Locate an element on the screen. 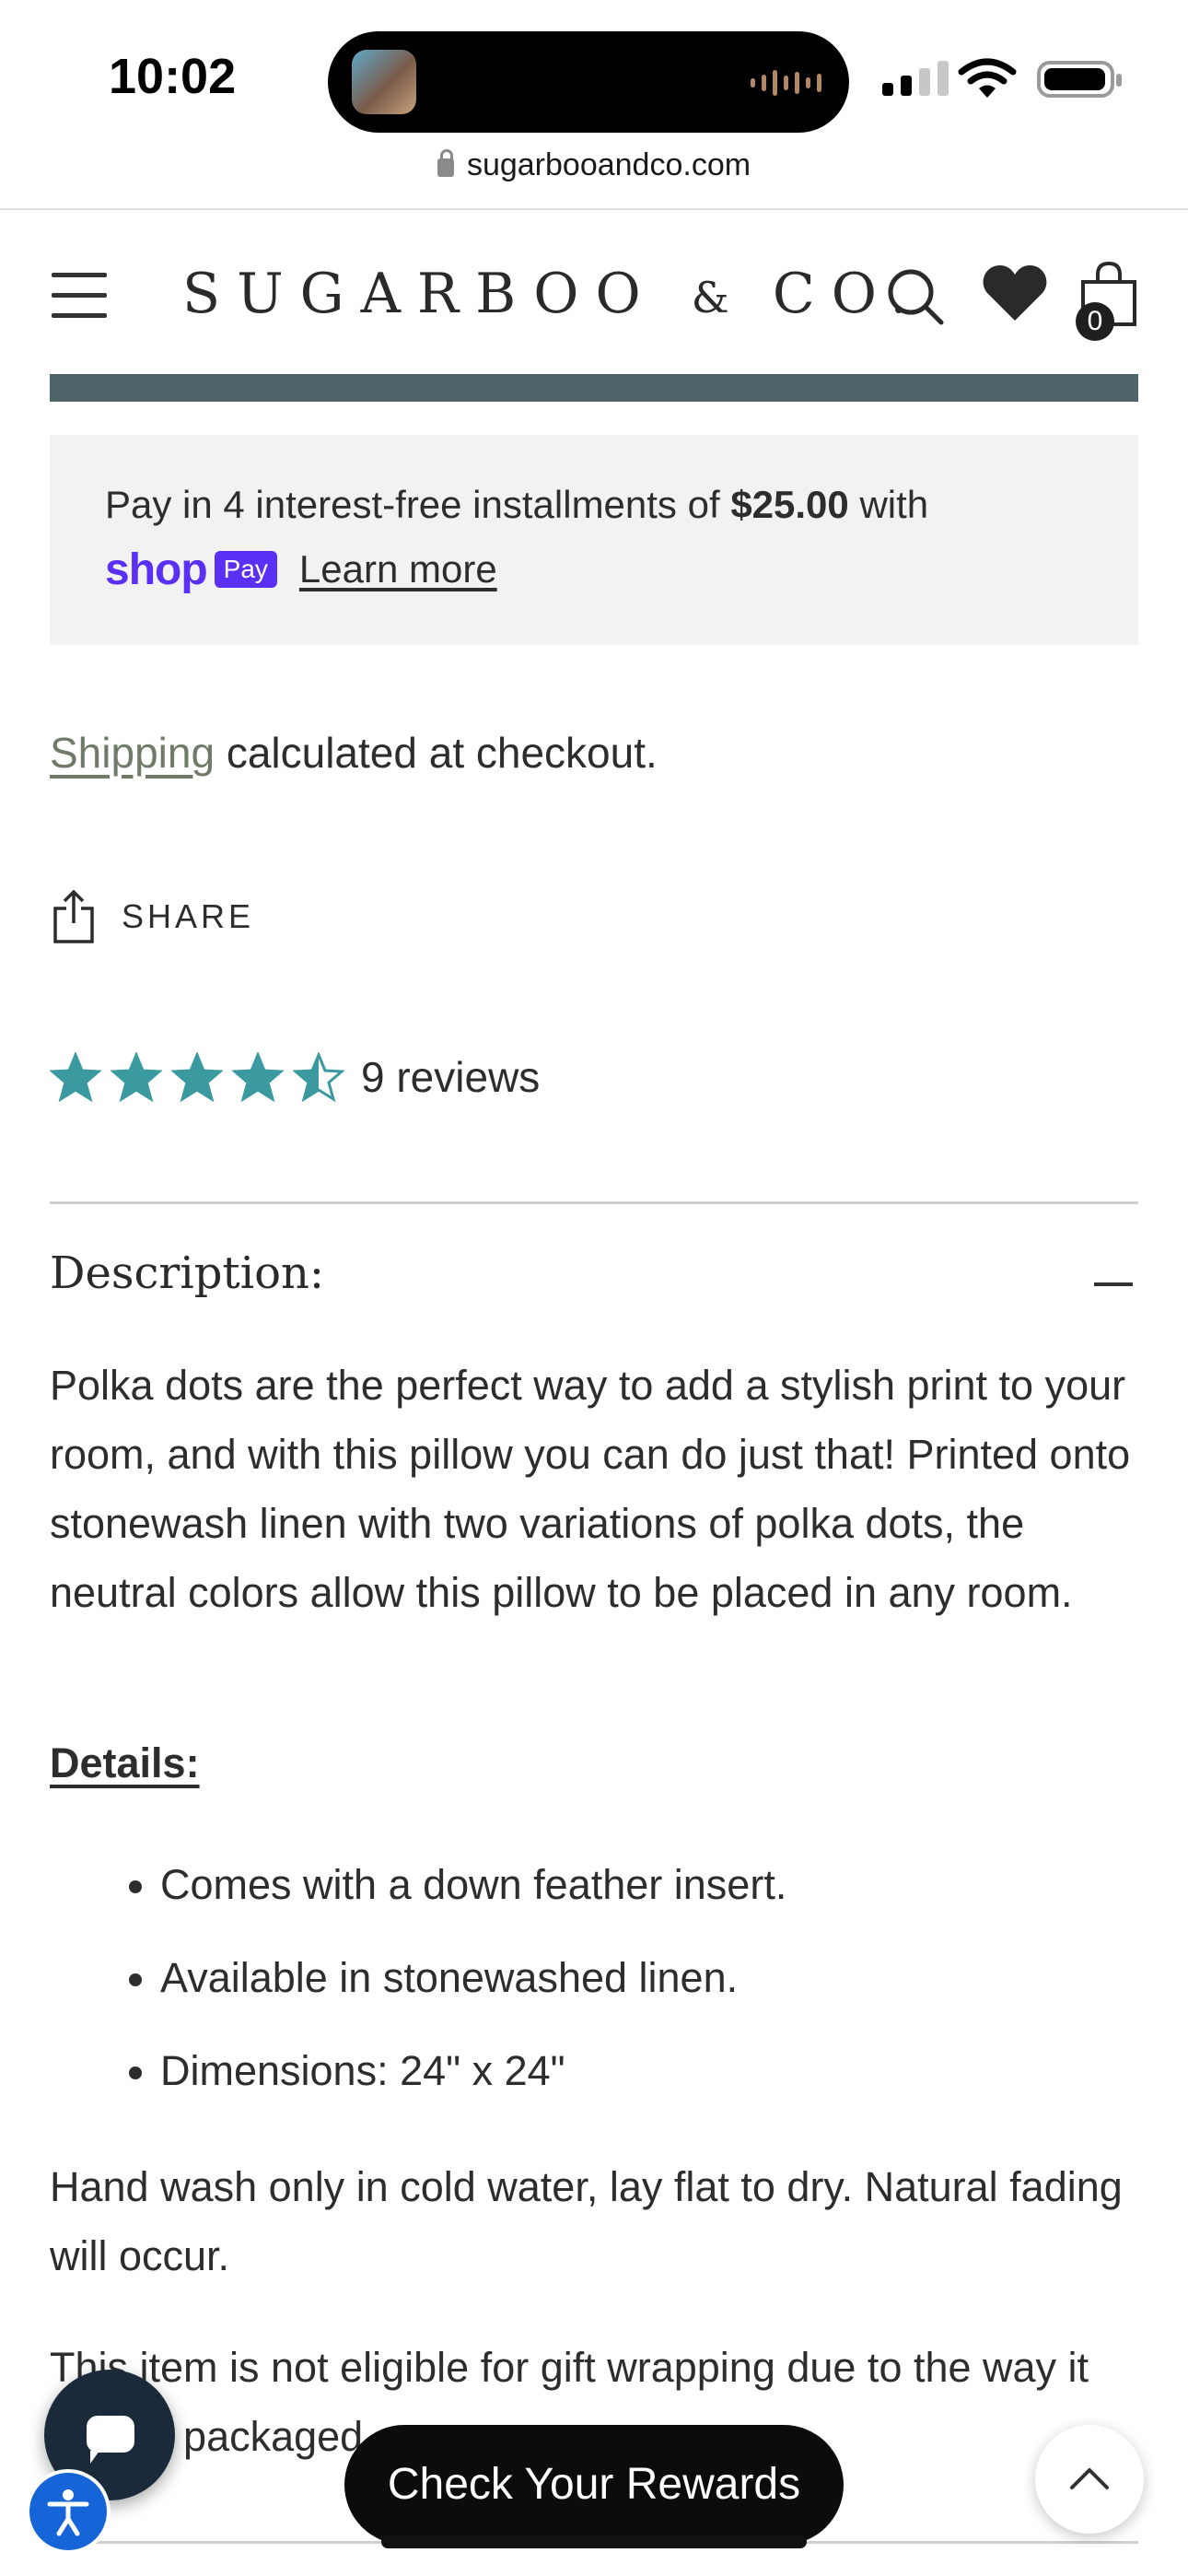 The image size is (1188, 2576). shipping-link: Shipping is located at coordinates (132, 753).